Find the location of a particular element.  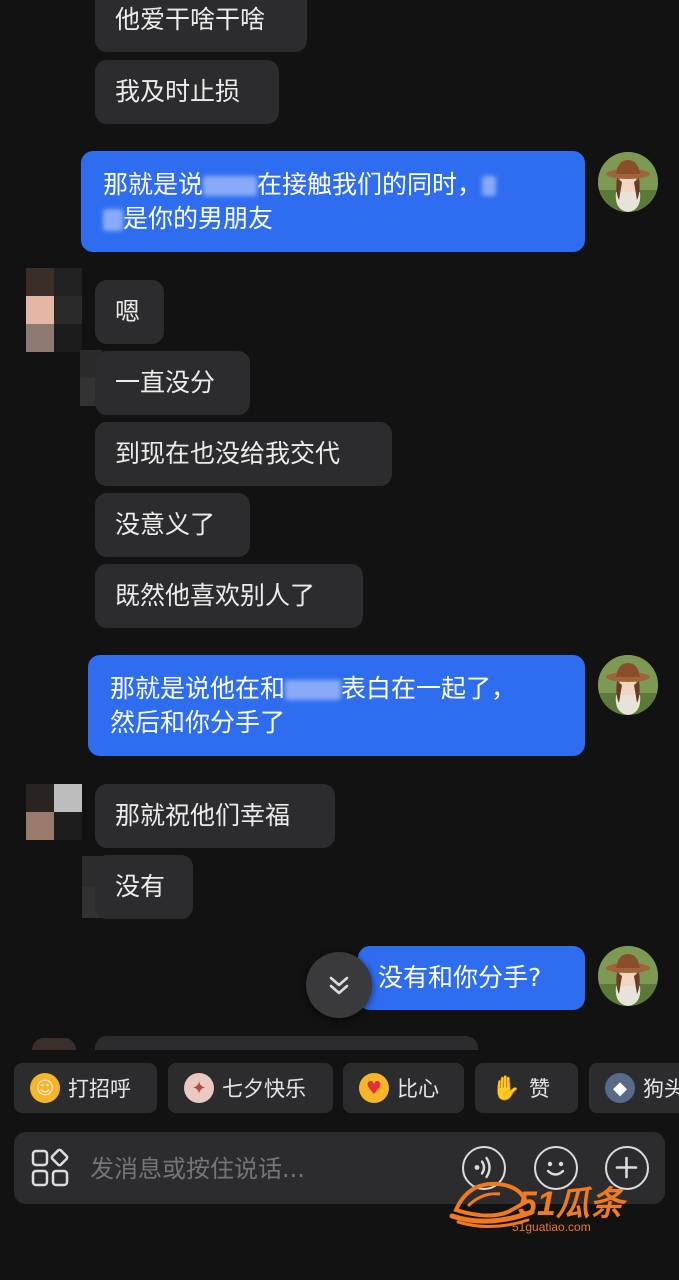

quick-reply-chip: ◆ 狗头 is located at coordinates (634, 1088).